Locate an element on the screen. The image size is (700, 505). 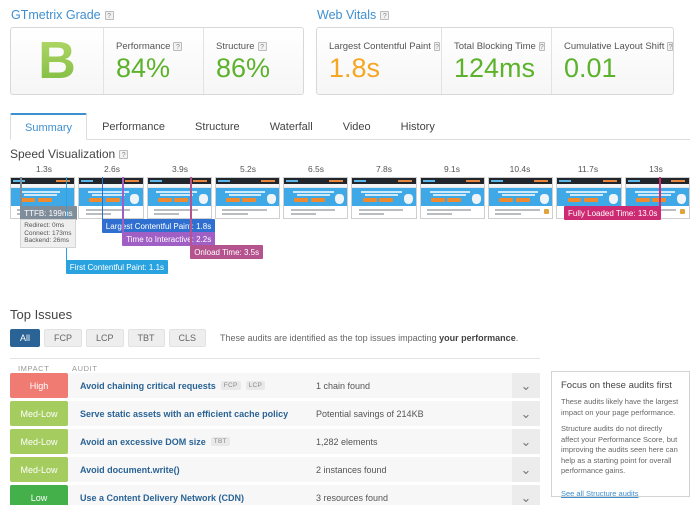
timeline-event-label: Time to Interactive: 2.2s is located at coordinates (169, 239).